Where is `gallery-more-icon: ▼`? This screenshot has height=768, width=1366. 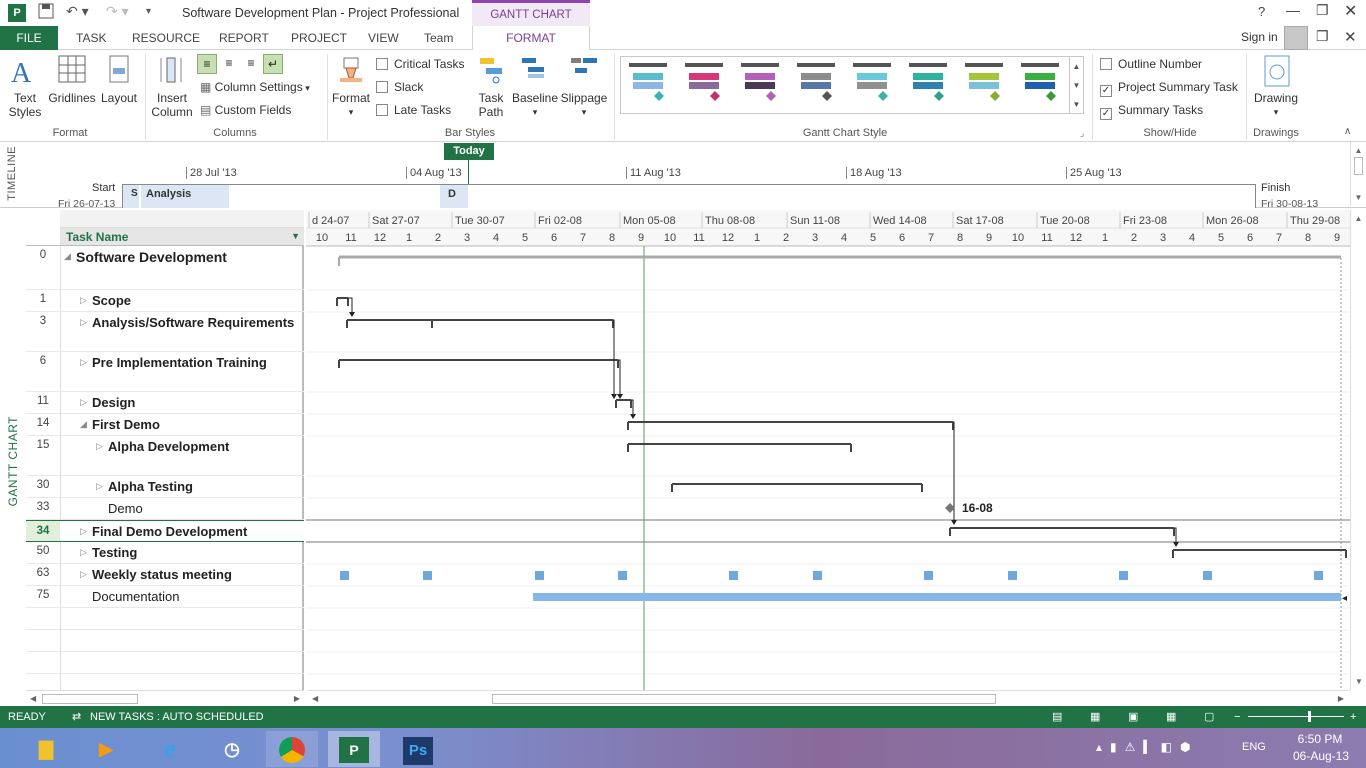 gallery-more-icon: ▼ is located at coordinates (1076, 104).